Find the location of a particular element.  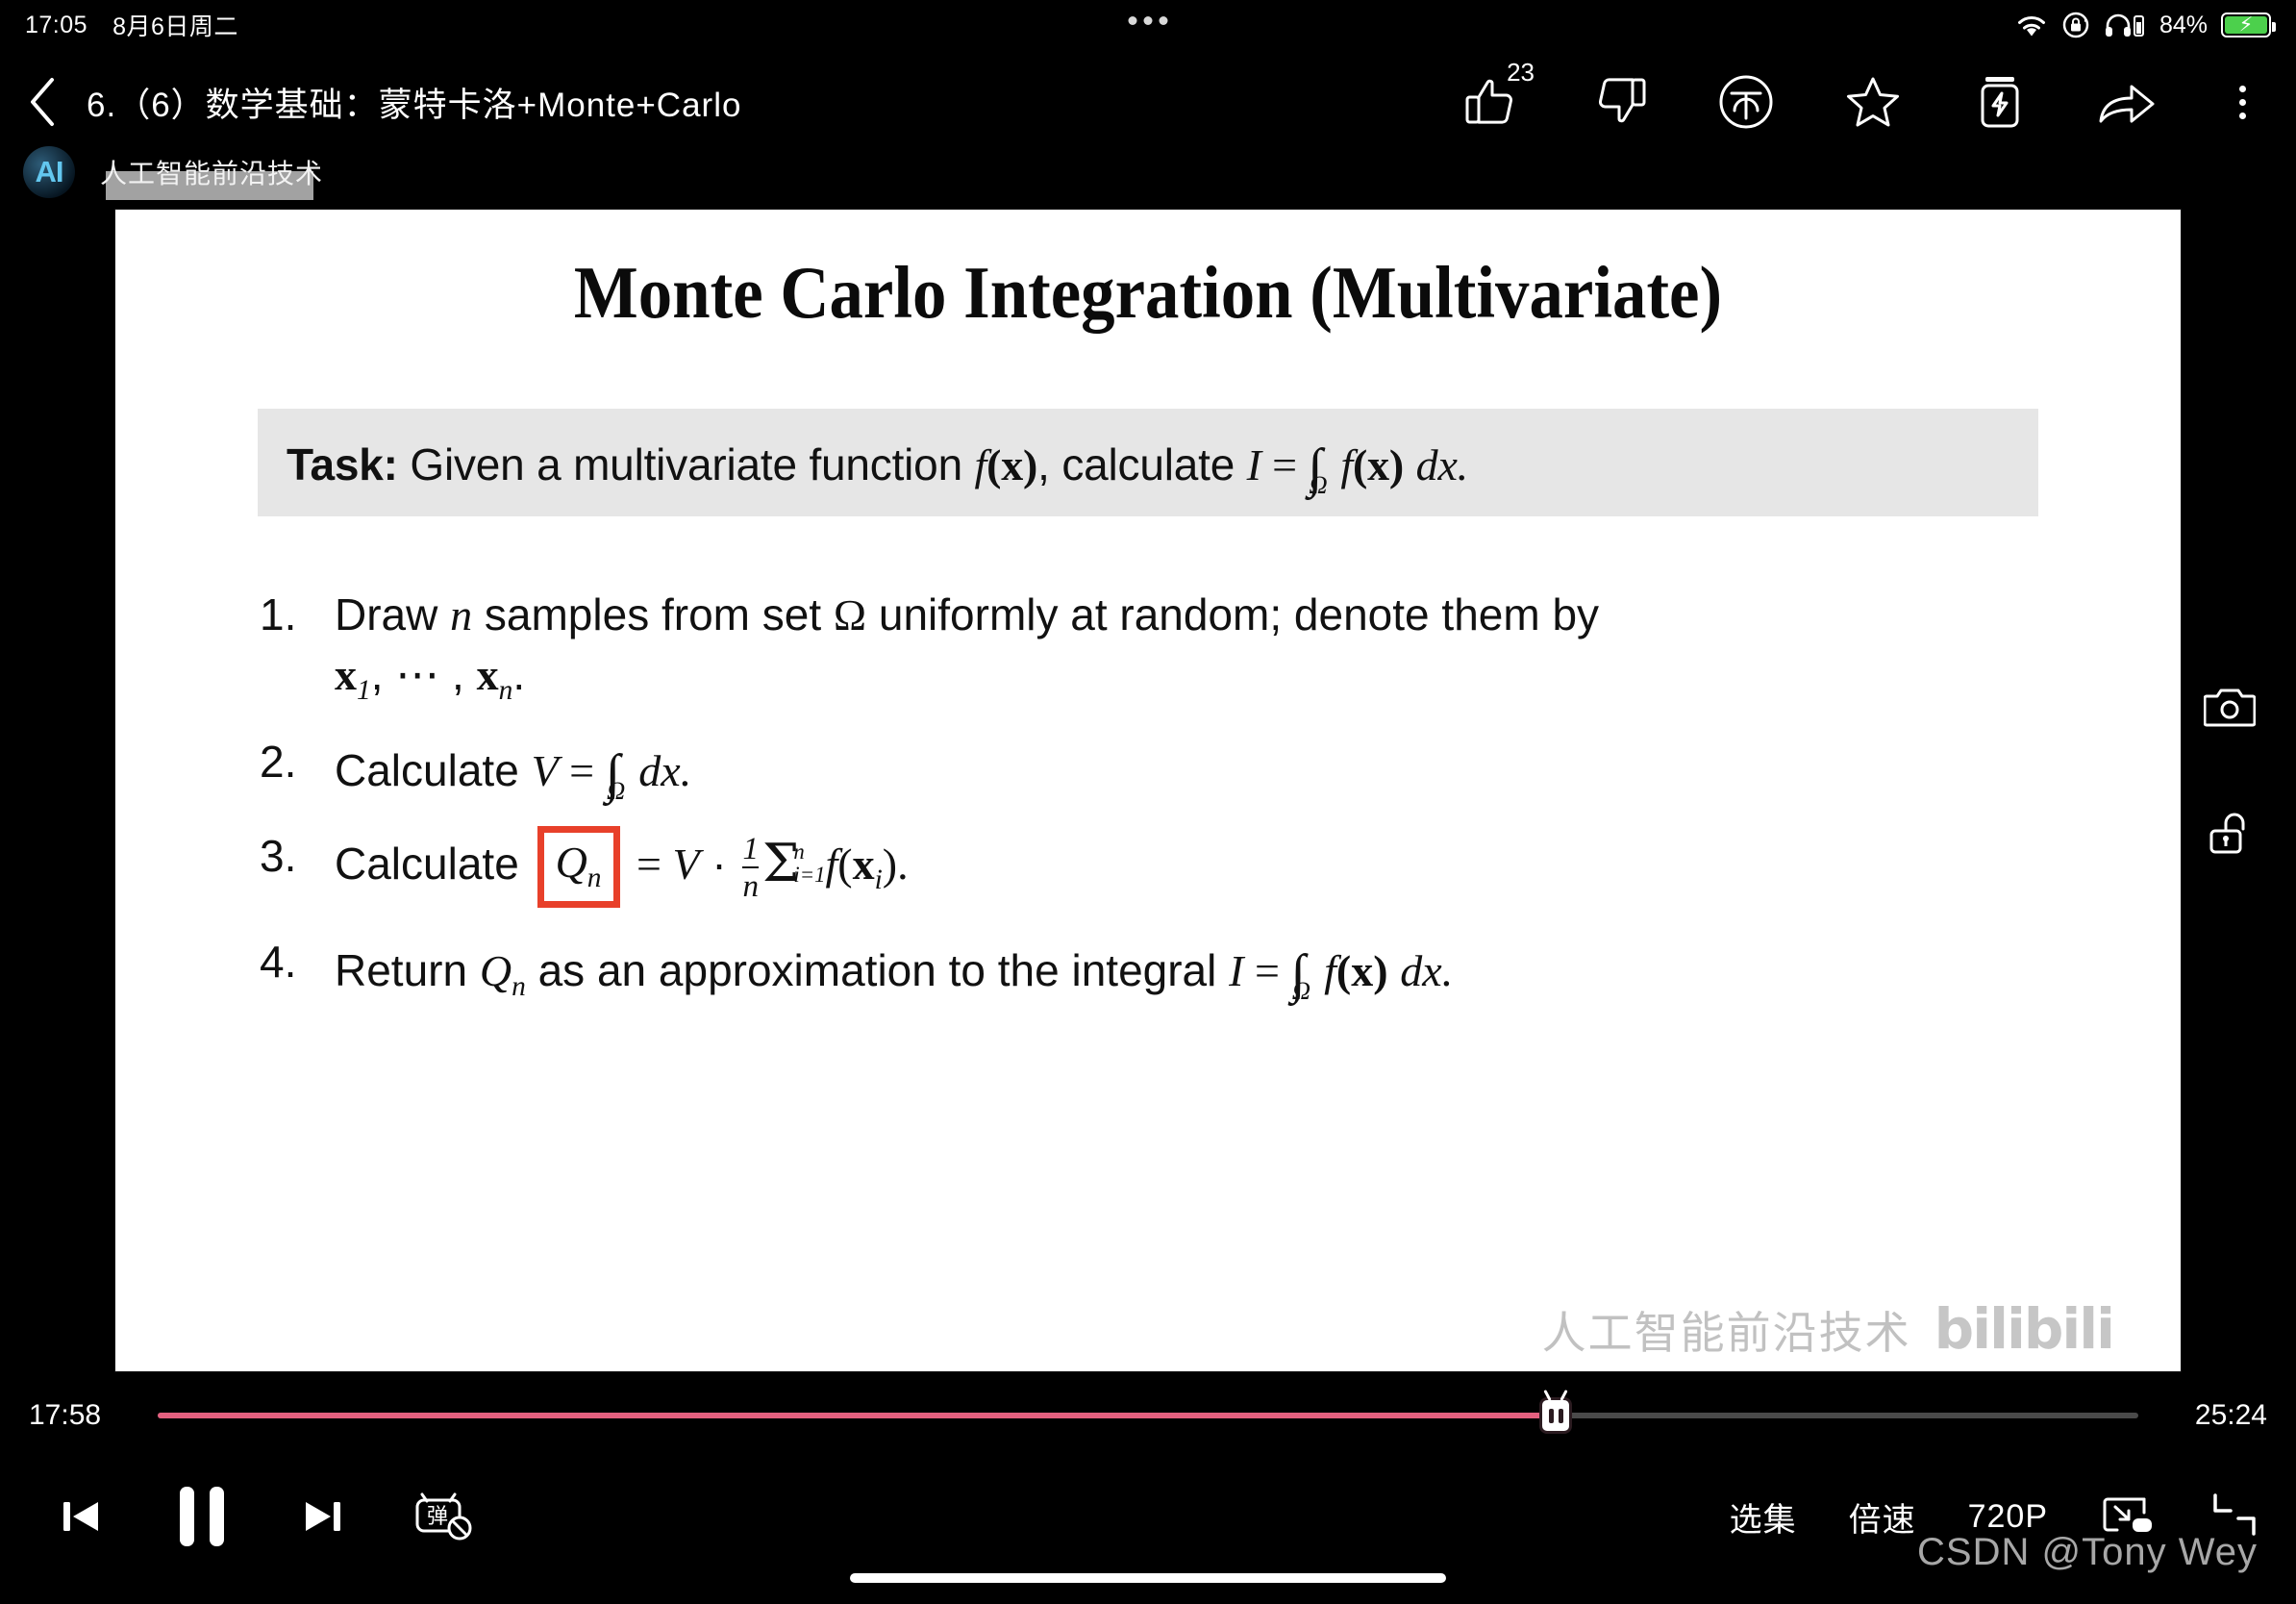

task-dx: dx. is located at coordinates (1442, 464).